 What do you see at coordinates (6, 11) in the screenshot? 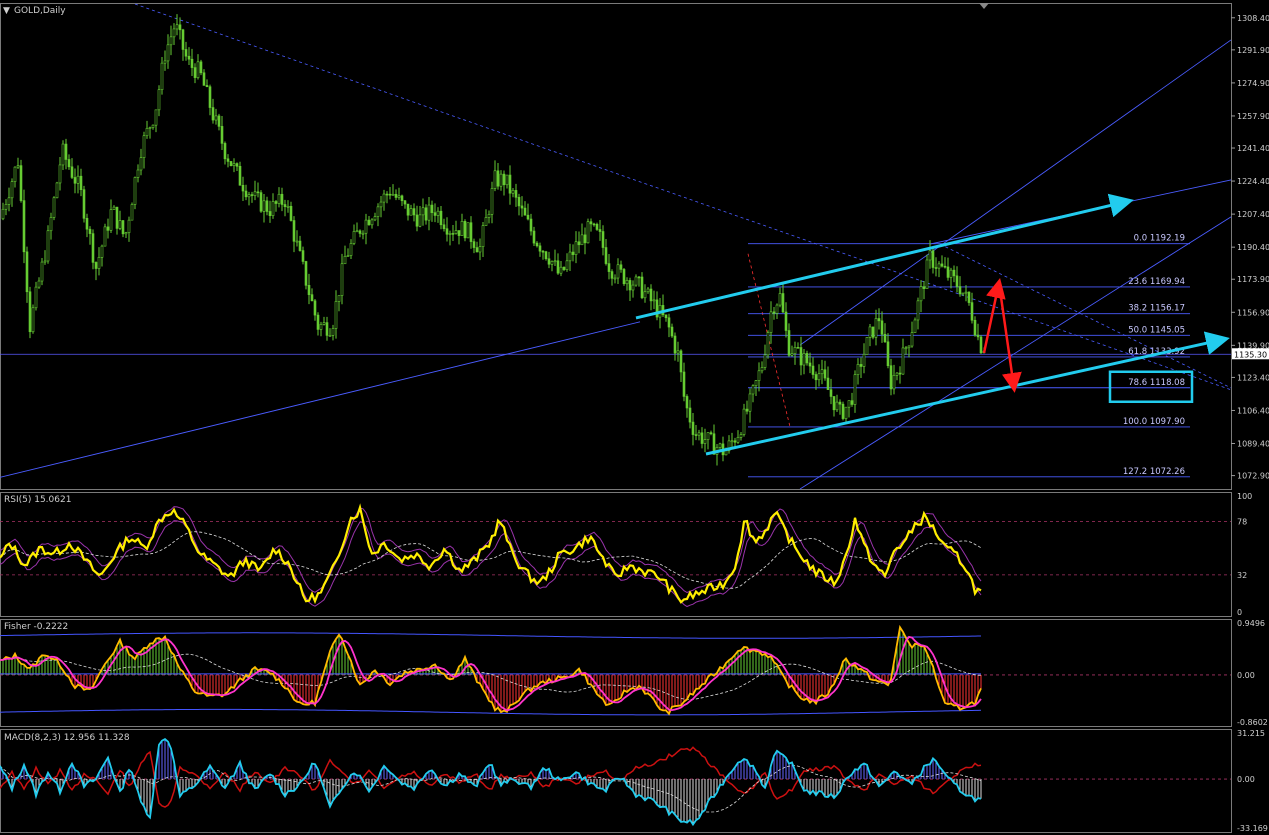
I see `chart-collapse-icon: ▼` at bounding box center [6, 11].